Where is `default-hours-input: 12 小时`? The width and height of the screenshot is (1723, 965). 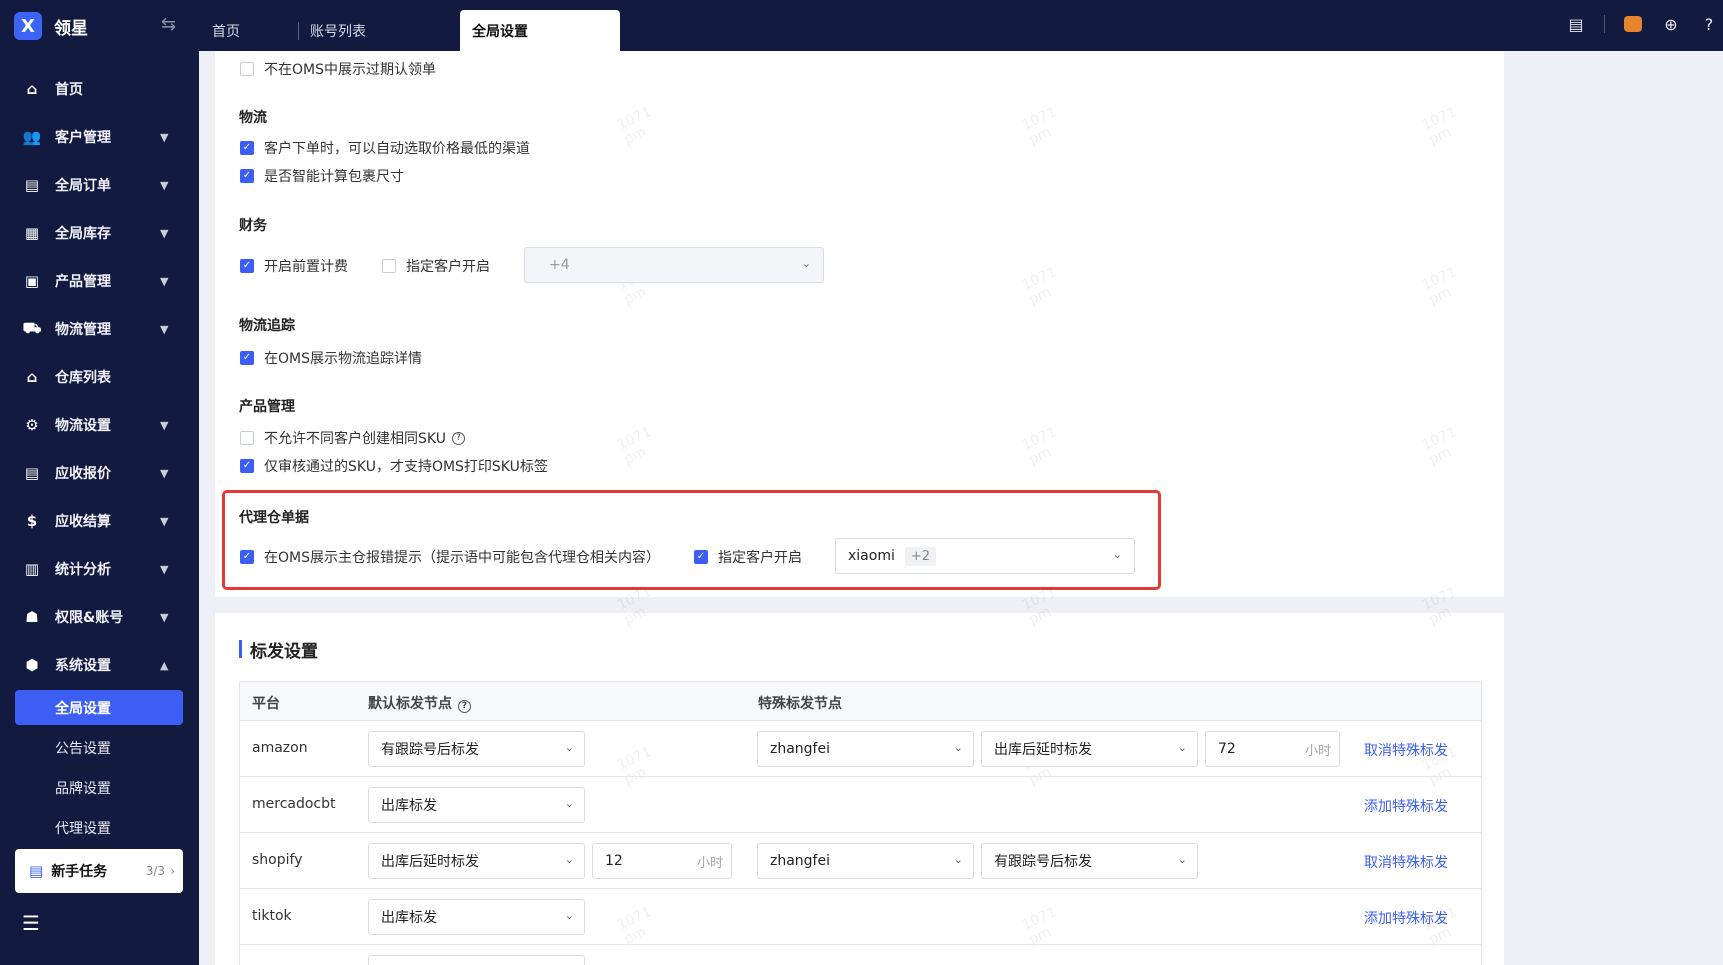 default-hours-input: 12 小时 is located at coordinates (662, 861).